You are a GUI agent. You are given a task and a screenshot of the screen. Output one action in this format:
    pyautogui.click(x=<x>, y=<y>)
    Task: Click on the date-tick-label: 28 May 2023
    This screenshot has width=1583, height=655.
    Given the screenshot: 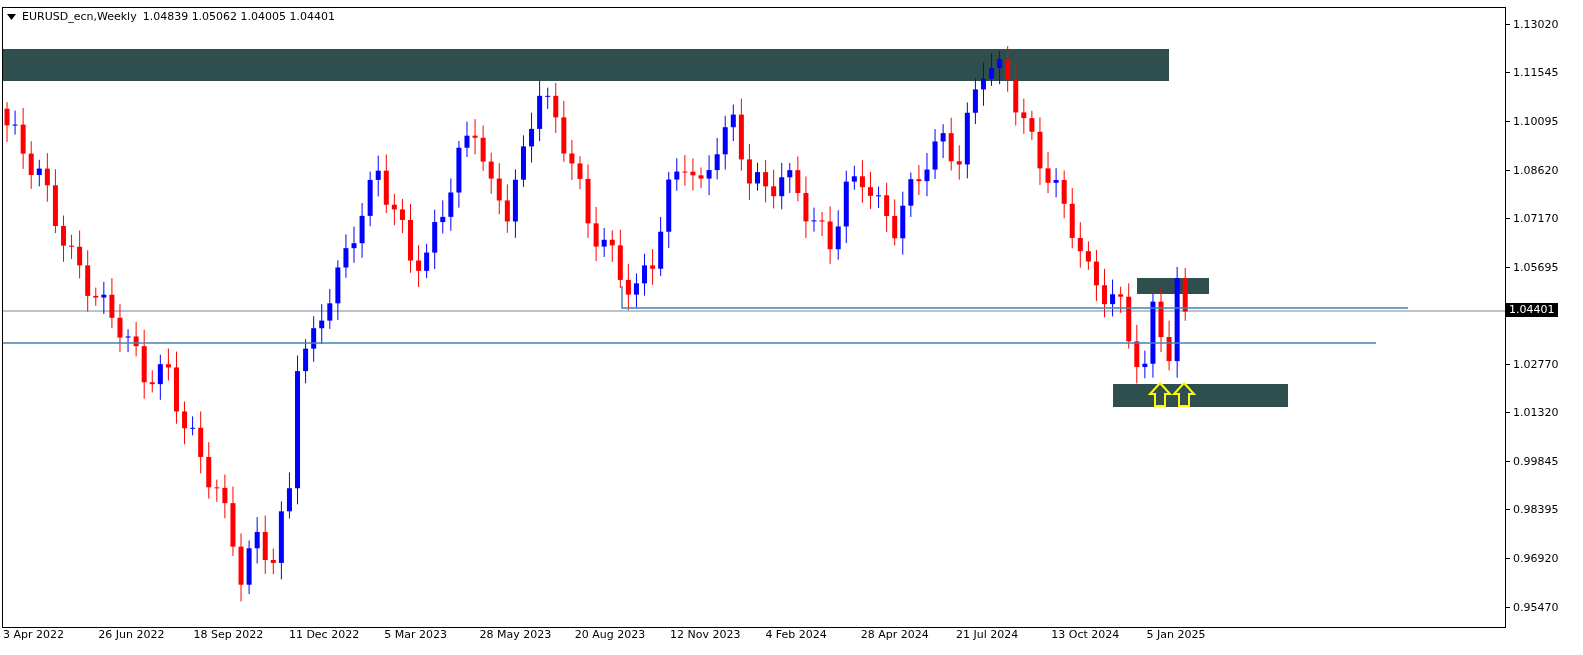 What is the action you would take?
    pyautogui.click(x=515, y=634)
    